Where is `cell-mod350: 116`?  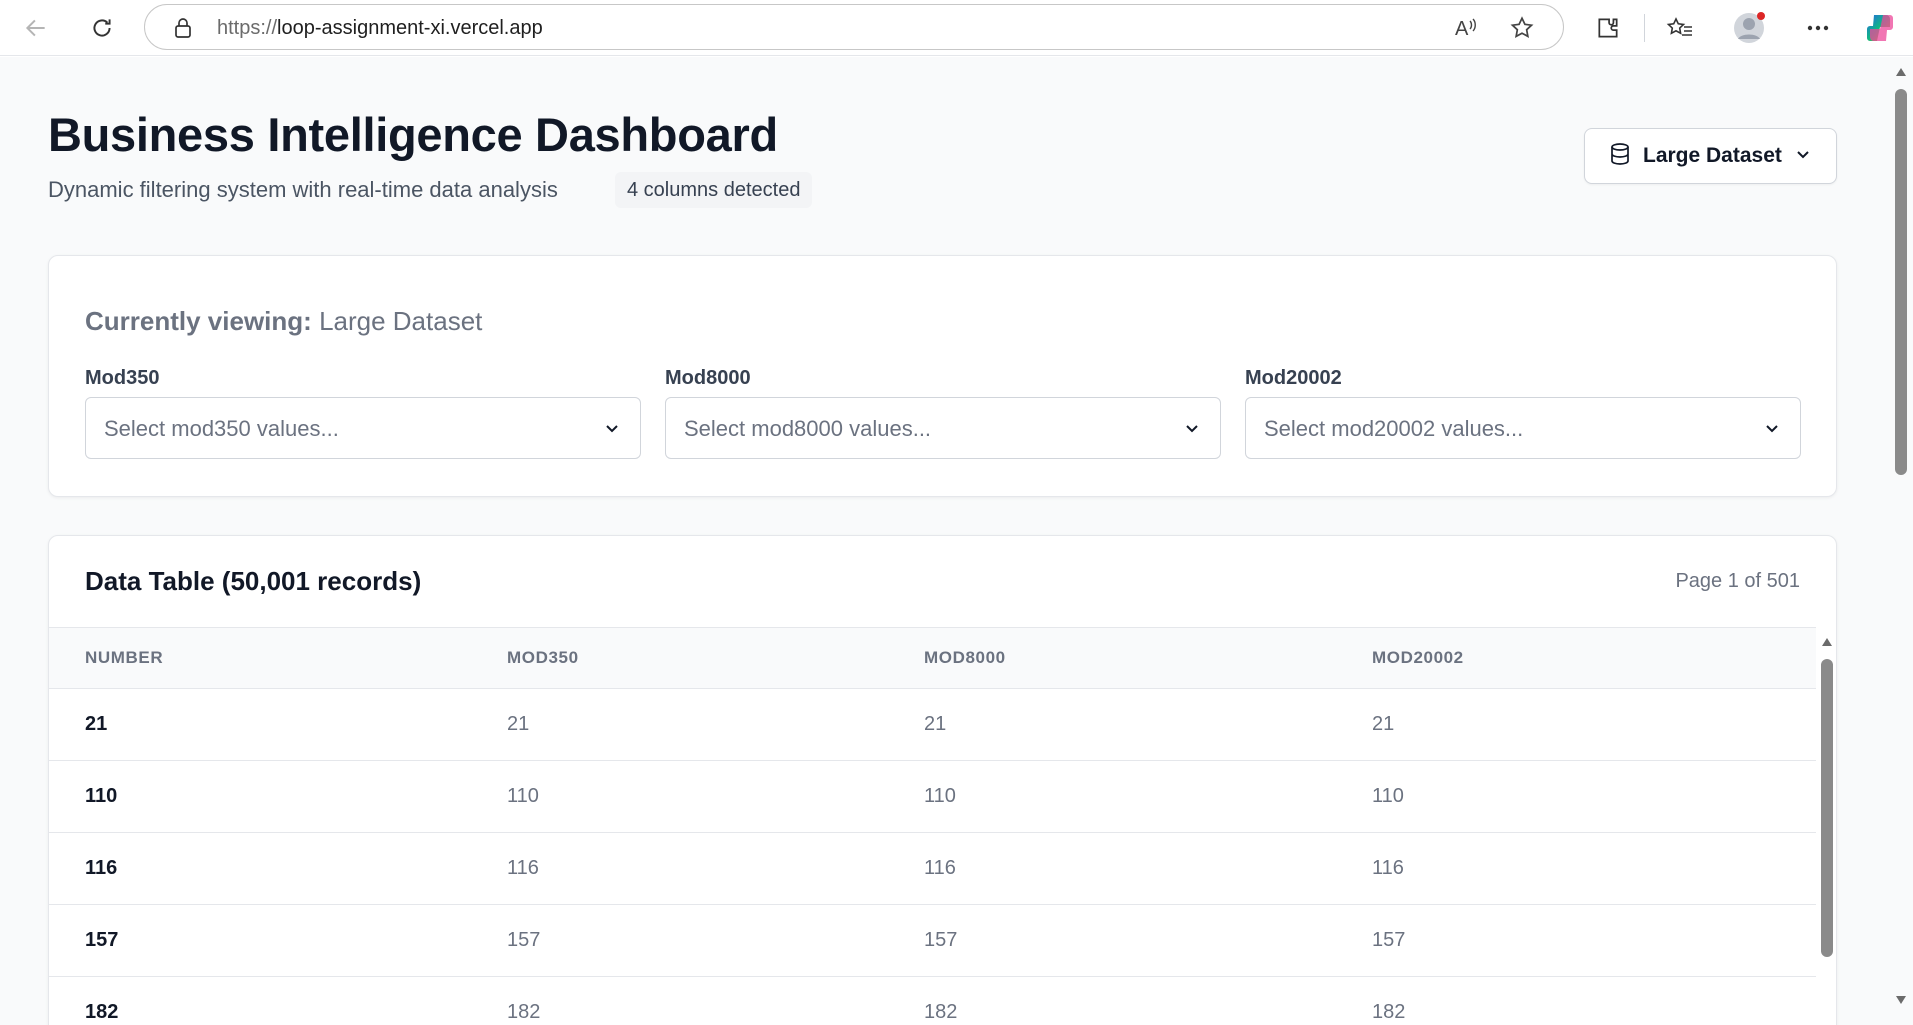
cell-mod350: 116 is located at coordinates (523, 868).